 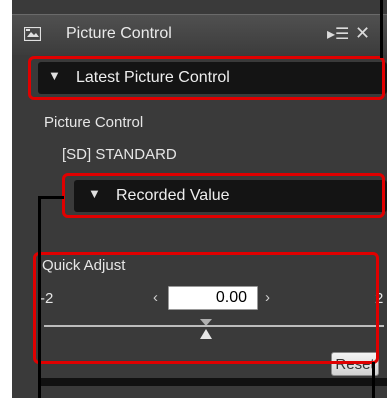 I want to click on close-icon: ✕, so click(x=362, y=33).